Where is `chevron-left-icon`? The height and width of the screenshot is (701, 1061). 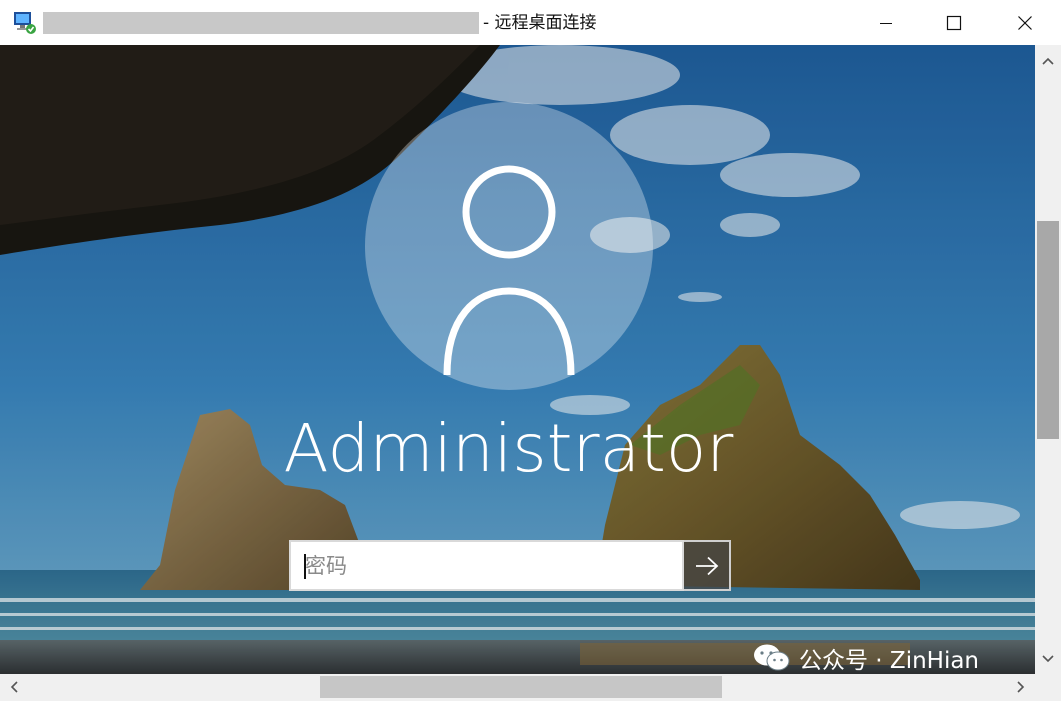 chevron-left-icon is located at coordinates (14, 687).